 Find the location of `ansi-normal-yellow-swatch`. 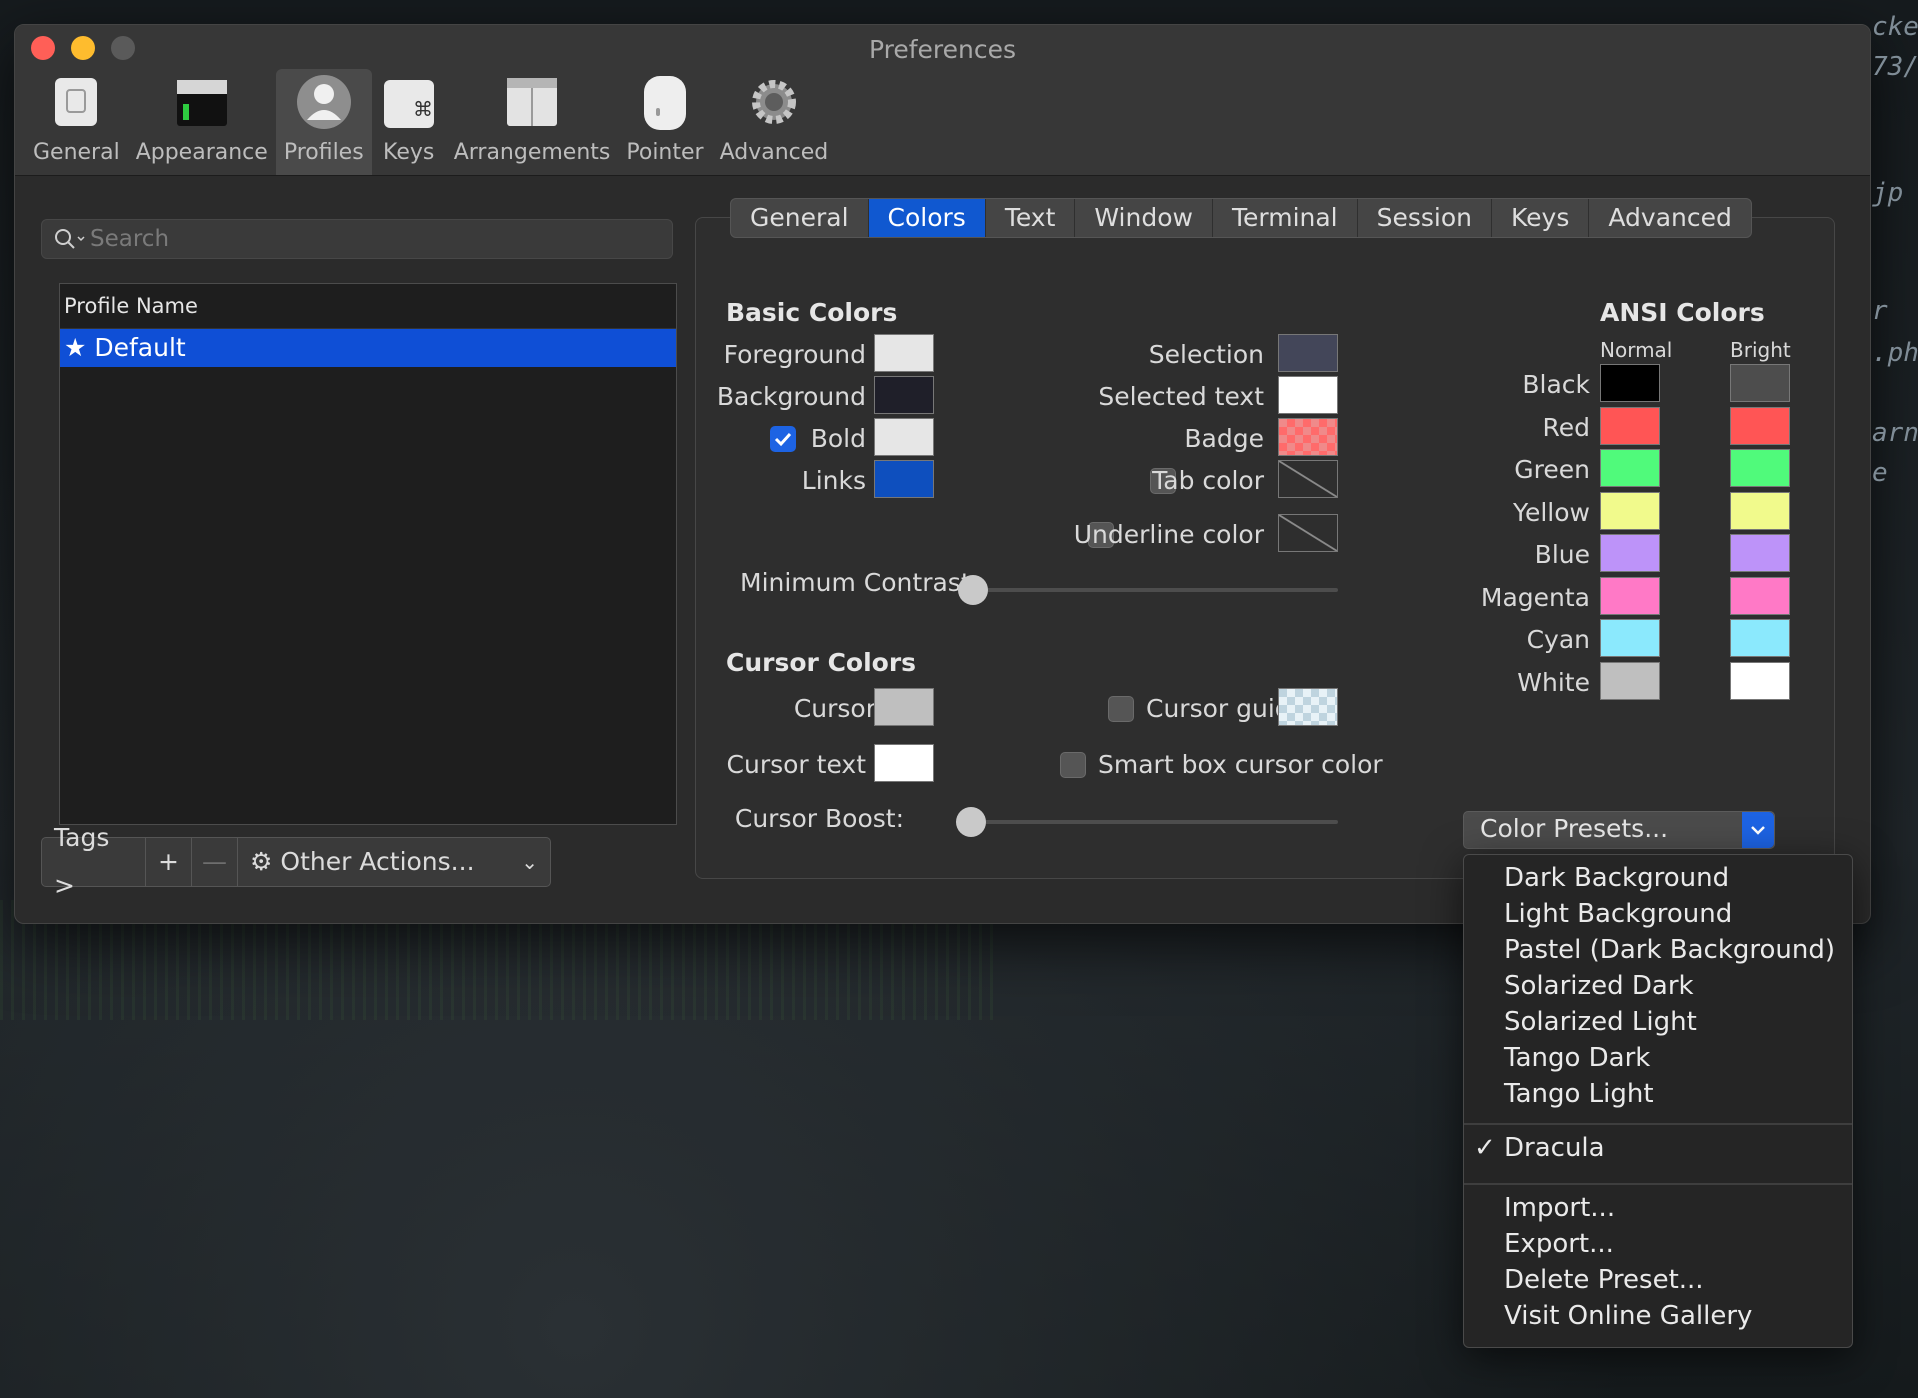

ansi-normal-yellow-swatch is located at coordinates (1630, 510).